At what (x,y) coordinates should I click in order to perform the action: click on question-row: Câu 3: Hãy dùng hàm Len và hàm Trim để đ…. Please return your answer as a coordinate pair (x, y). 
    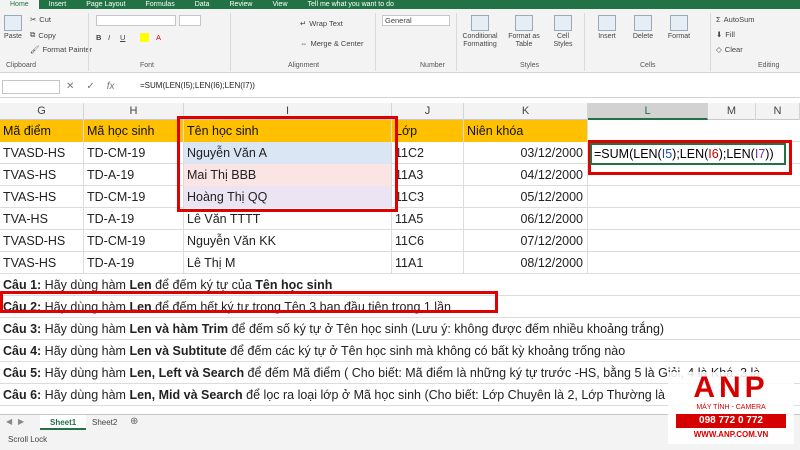
    Looking at the image, I should click on (400, 329).